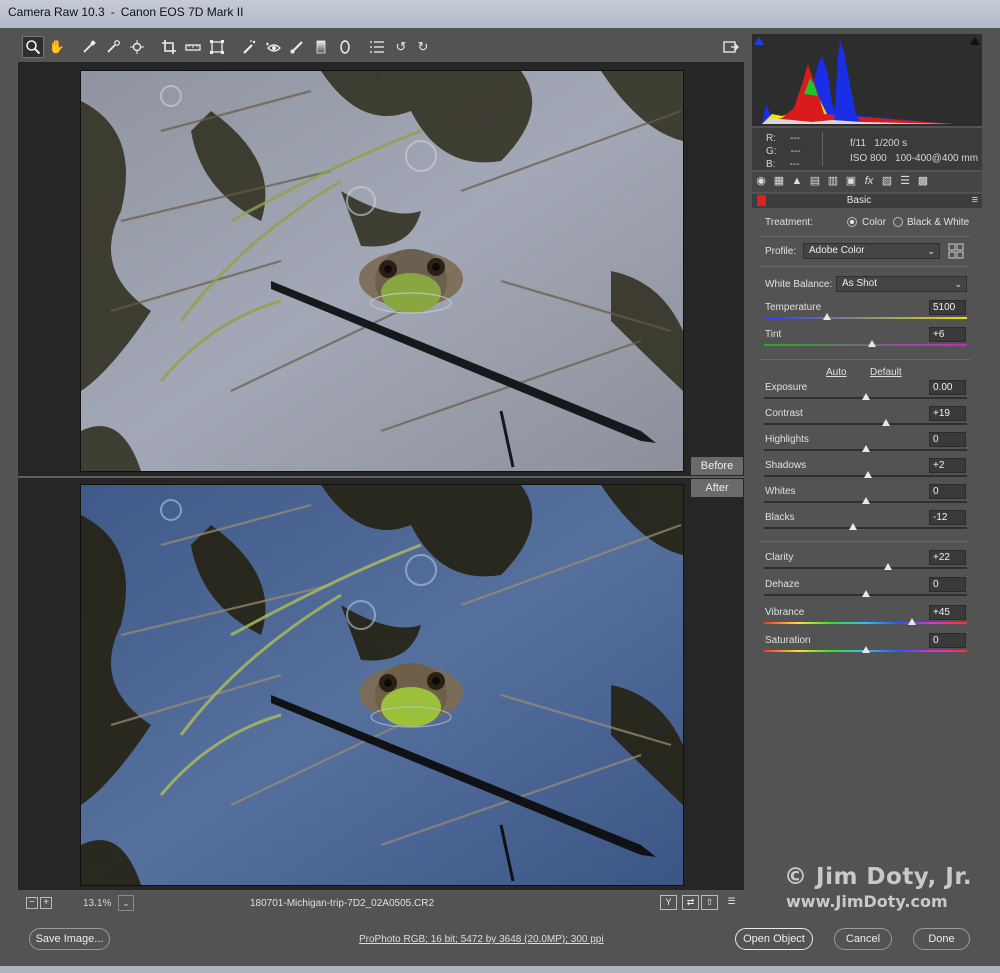 The width and height of the screenshot is (1000, 973). What do you see at coordinates (887, 181) in the screenshot?
I see `camera-calibration-tab-icon: ▧` at bounding box center [887, 181].